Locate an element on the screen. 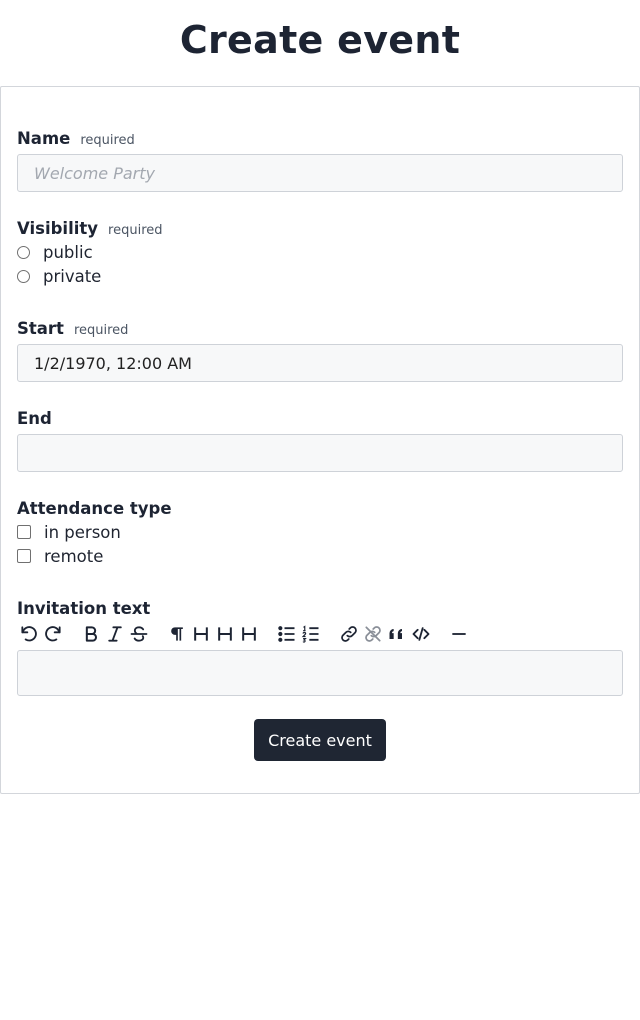  bold-icon is located at coordinates (91, 634).